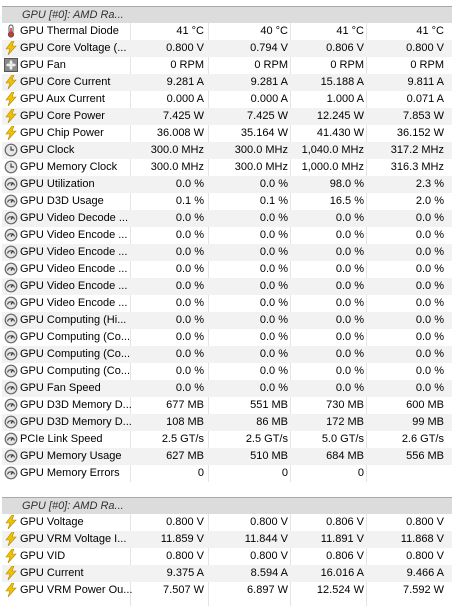  Describe the element at coordinates (185, 99) in the screenshot. I see `current-value: 0.000 A` at that location.